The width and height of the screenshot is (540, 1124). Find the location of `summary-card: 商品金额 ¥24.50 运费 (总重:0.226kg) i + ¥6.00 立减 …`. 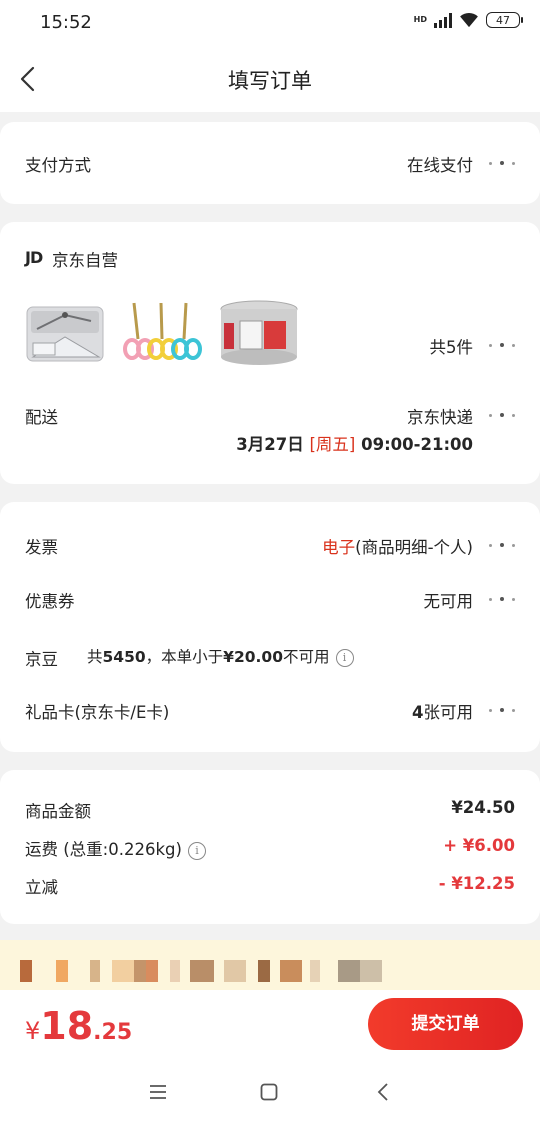

summary-card: 商品金额 ¥24.50 运费 (总重:0.226kg) i + ¥6.00 立减 … is located at coordinates (270, 847).